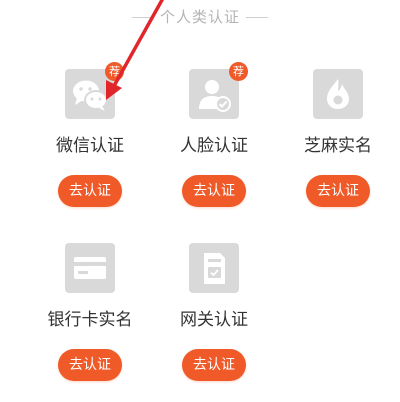 The image size is (400, 402). What do you see at coordinates (135, 50) in the screenshot?
I see `annotation-arrow` at bounding box center [135, 50].